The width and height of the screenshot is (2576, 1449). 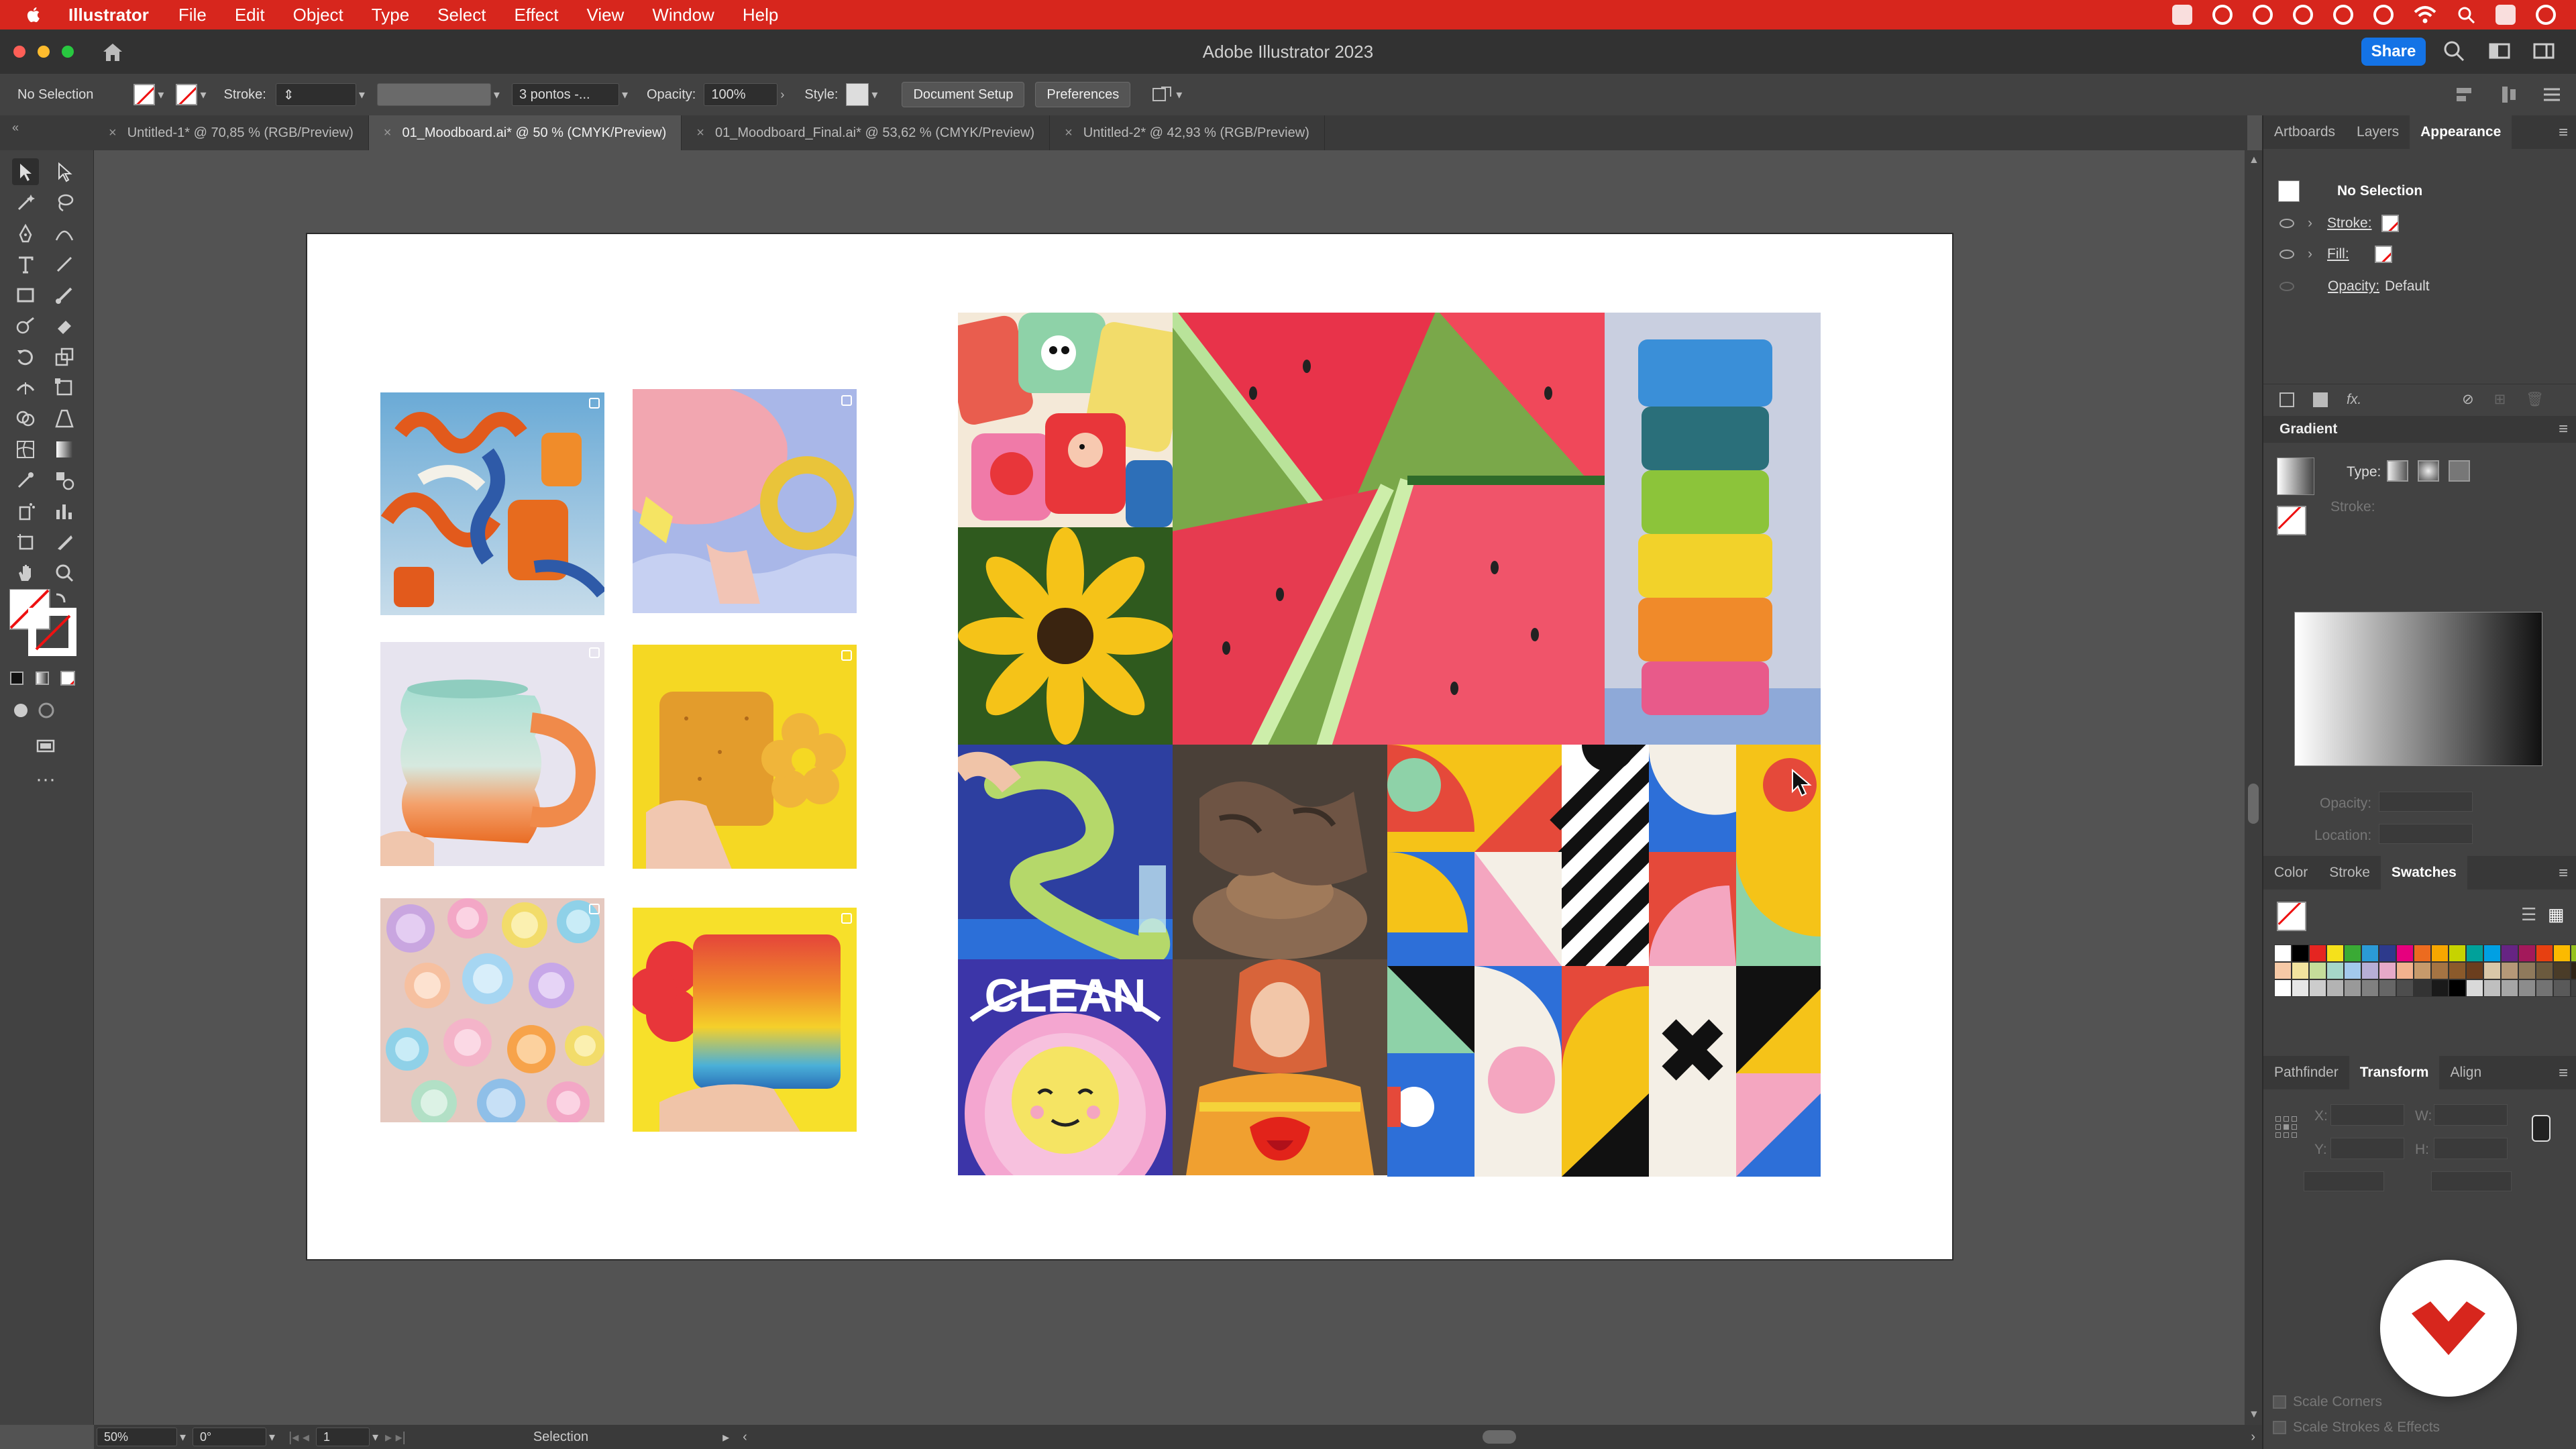 What do you see at coordinates (68, 678) in the screenshot?
I see `none-mode-icon` at bounding box center [68, 678].